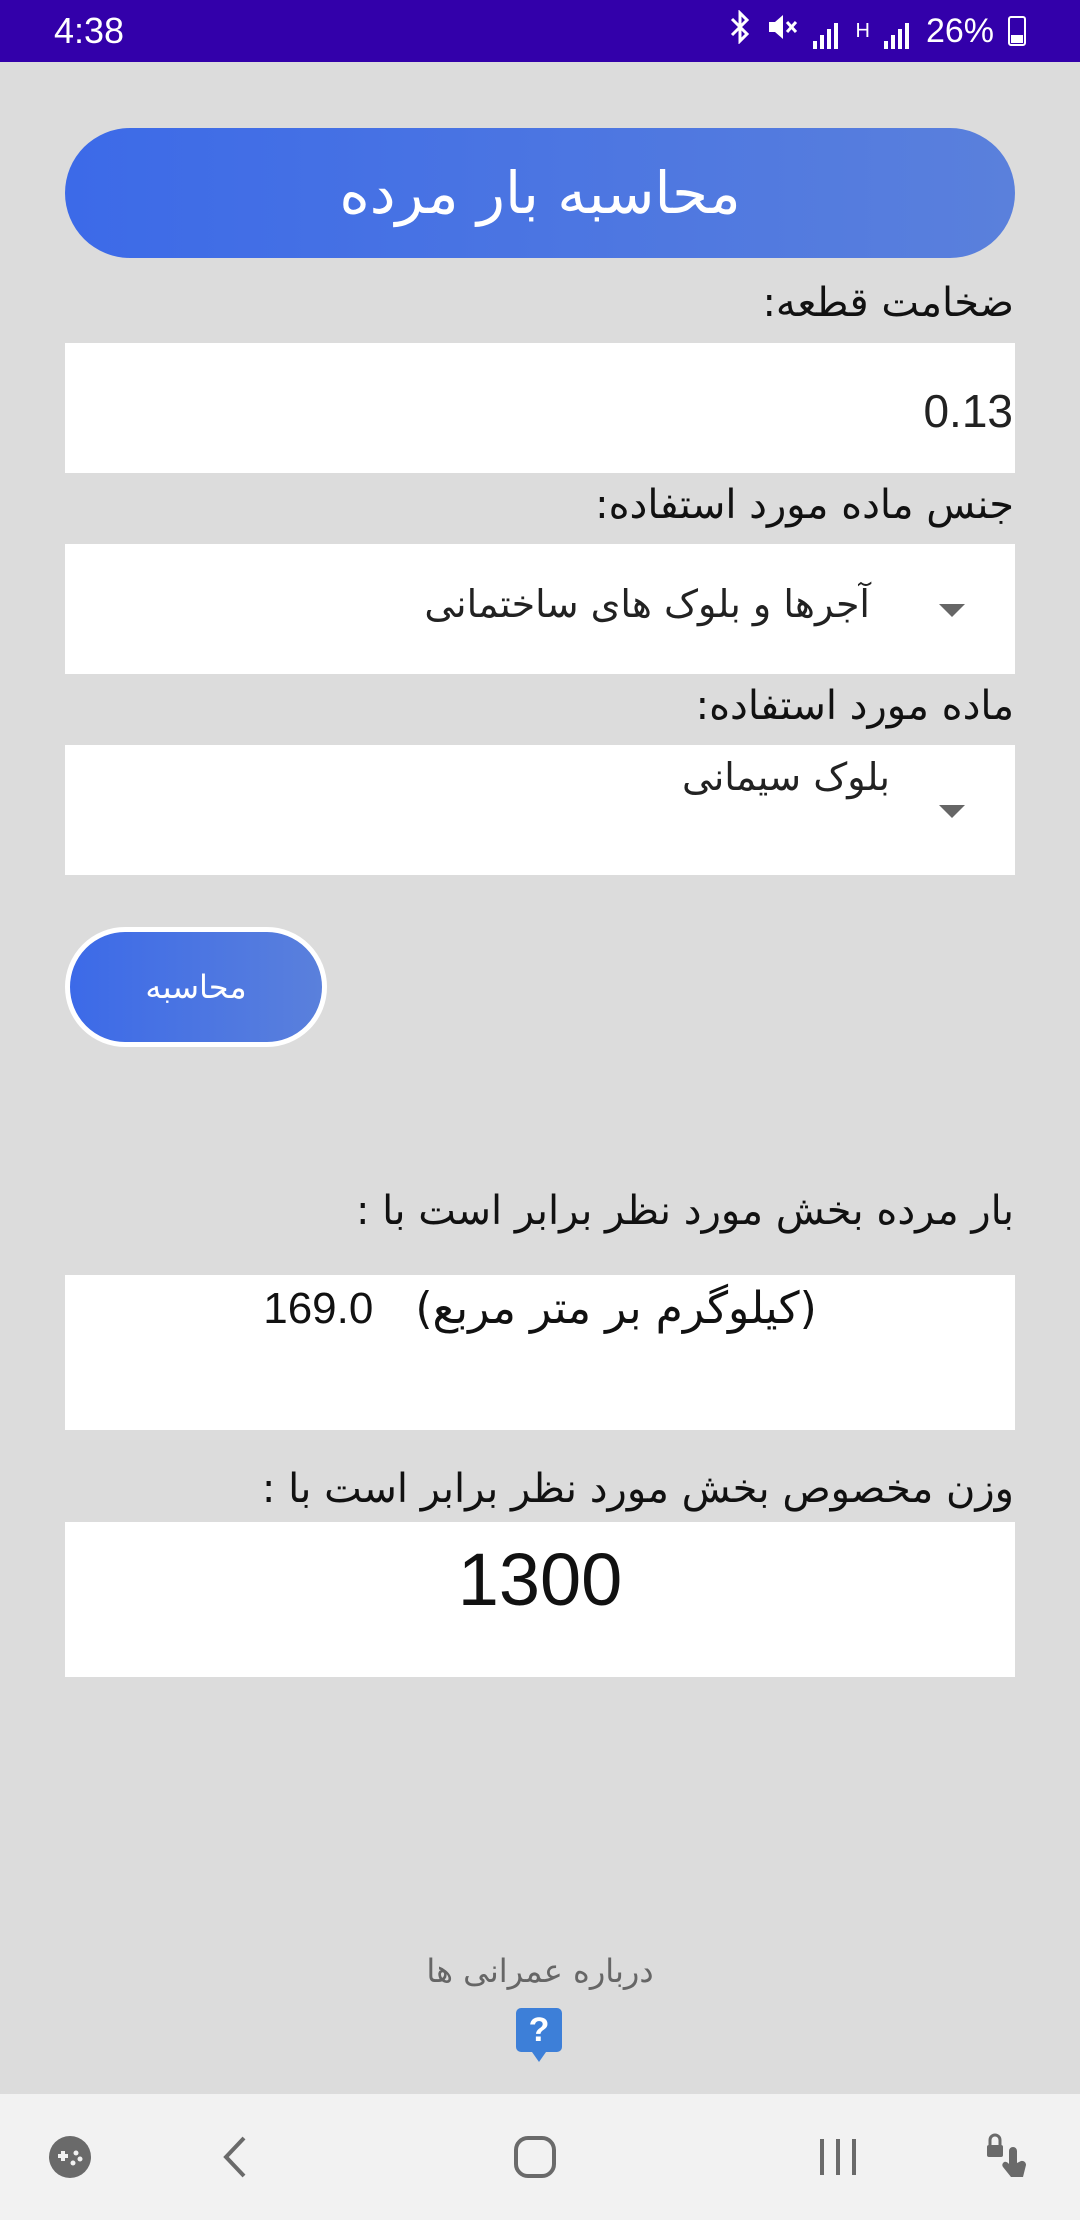  Describe the element at coordinates (540, 193) in the screenshot. I see `page-title: محاسبه بار مرده` at that location.